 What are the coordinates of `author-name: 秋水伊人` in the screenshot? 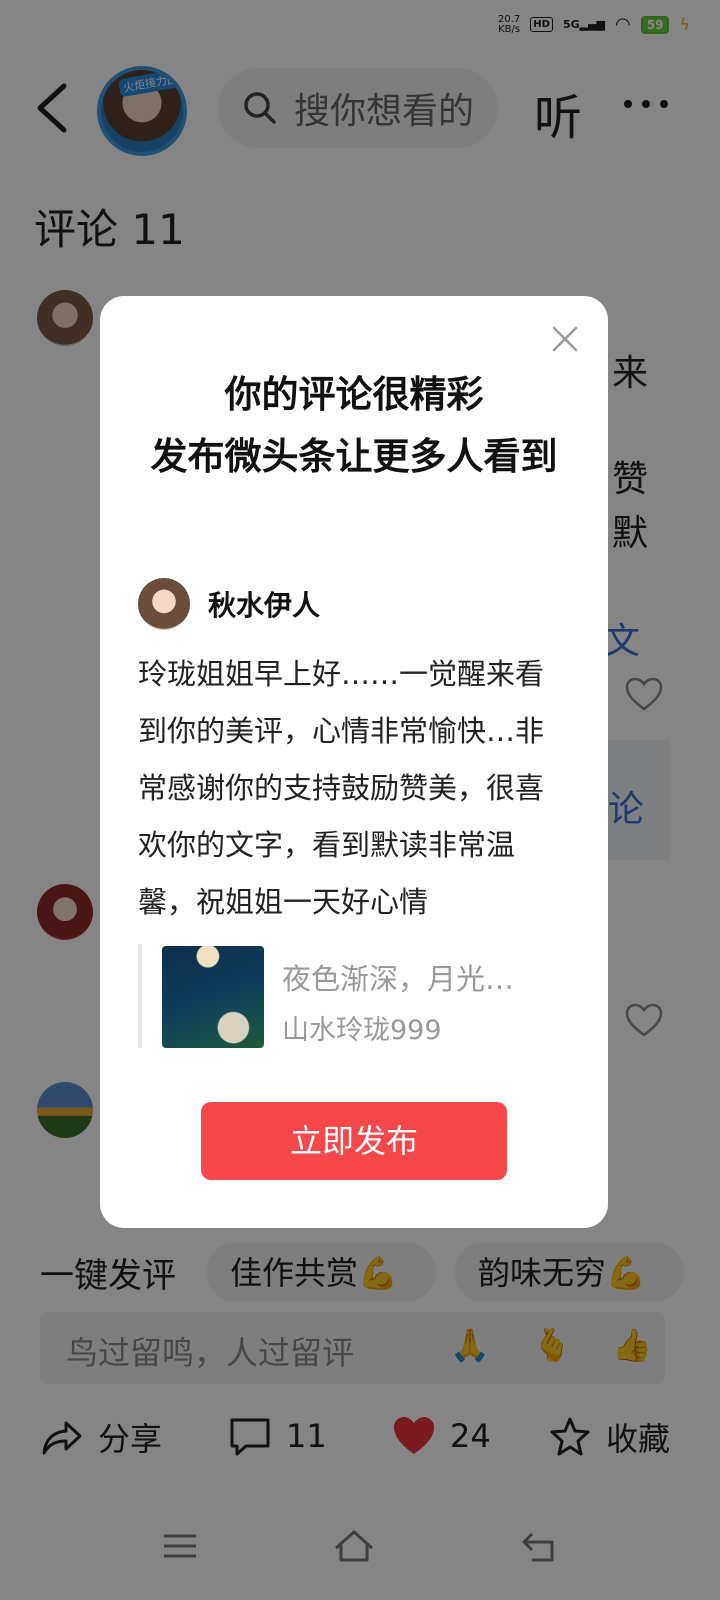 It's located at (264, 605).